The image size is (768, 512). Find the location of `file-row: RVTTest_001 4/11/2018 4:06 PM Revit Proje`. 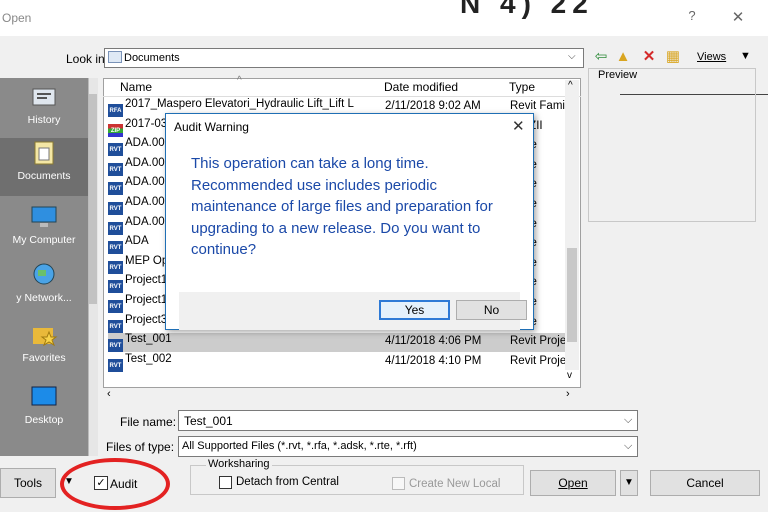

file-row: RVTTest_001 4/11/2018 4:06 PM Revit Proje is located at coordinates (343, 343).